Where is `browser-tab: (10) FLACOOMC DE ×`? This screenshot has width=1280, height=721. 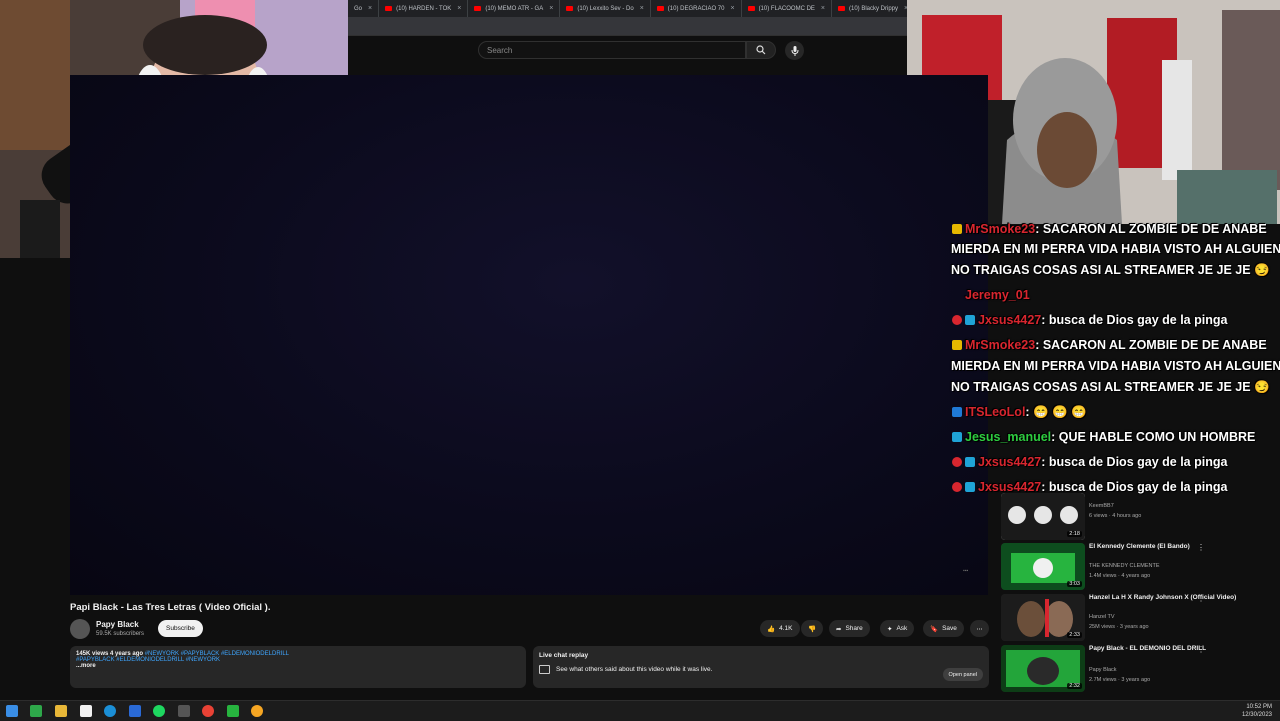
browser-tab: (10) FLACOOMC DE × is located at coordinates (787, 8).